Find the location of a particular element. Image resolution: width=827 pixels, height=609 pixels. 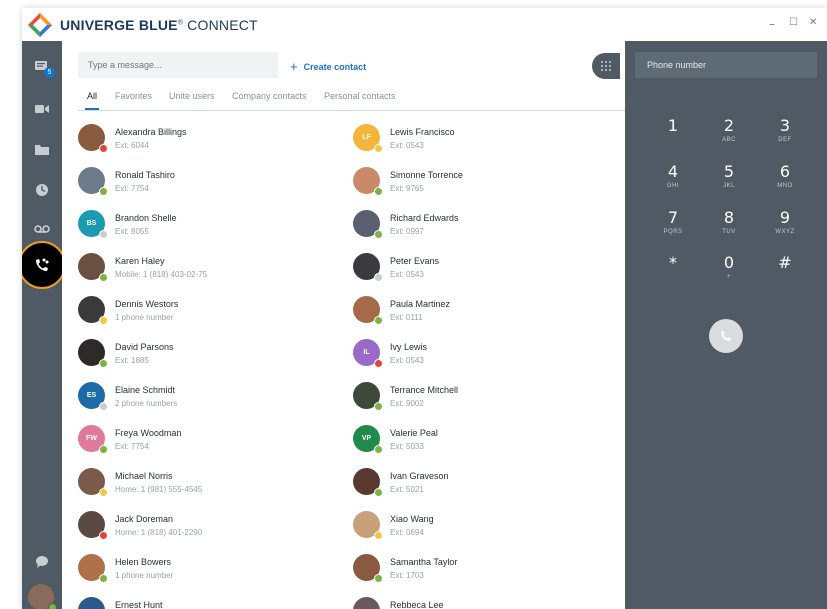

dial-key: 8 TUV is located at coordinates (729, 222).